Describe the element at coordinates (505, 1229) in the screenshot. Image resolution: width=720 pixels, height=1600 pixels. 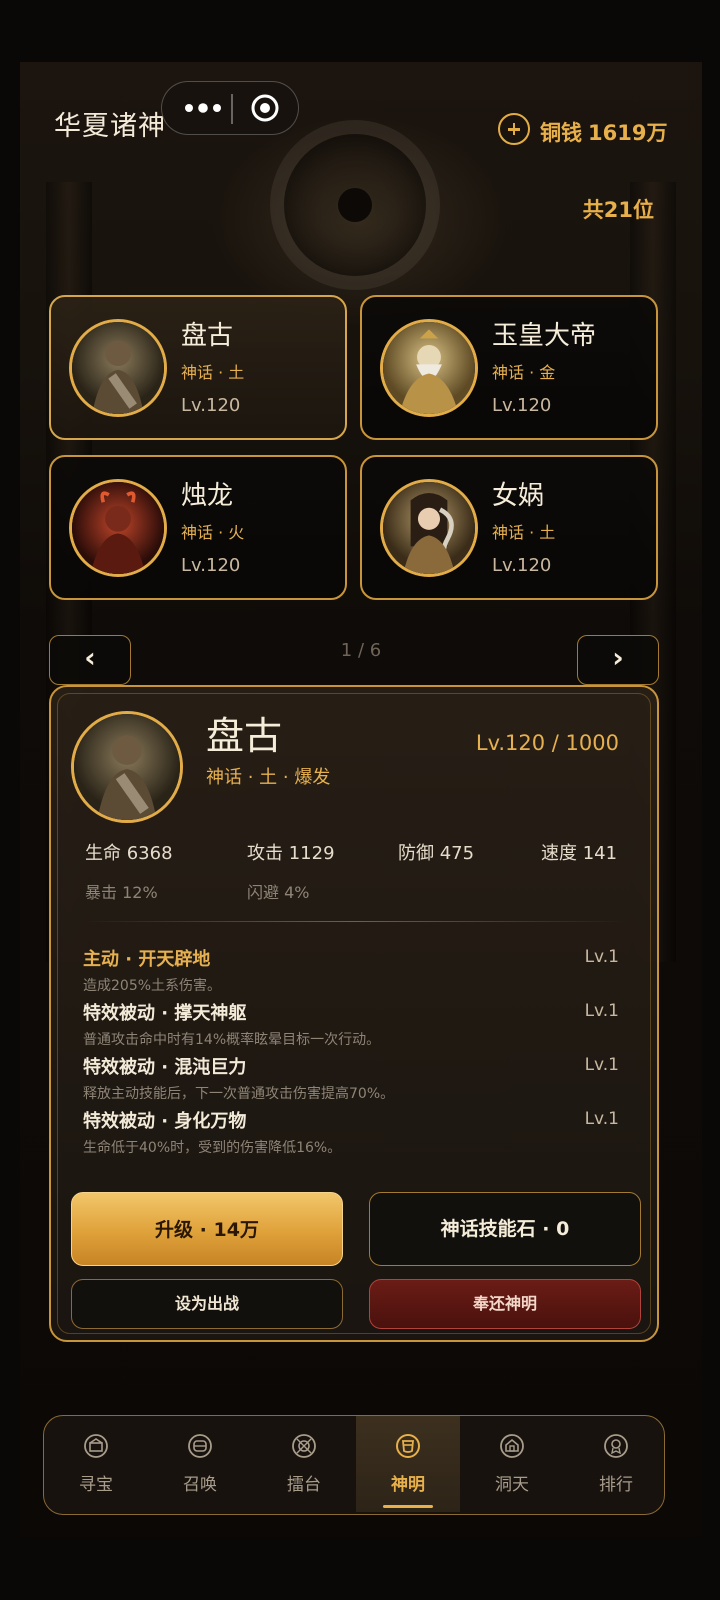
I see `skill-stone-button: 神话技能石 · 0` at that location.